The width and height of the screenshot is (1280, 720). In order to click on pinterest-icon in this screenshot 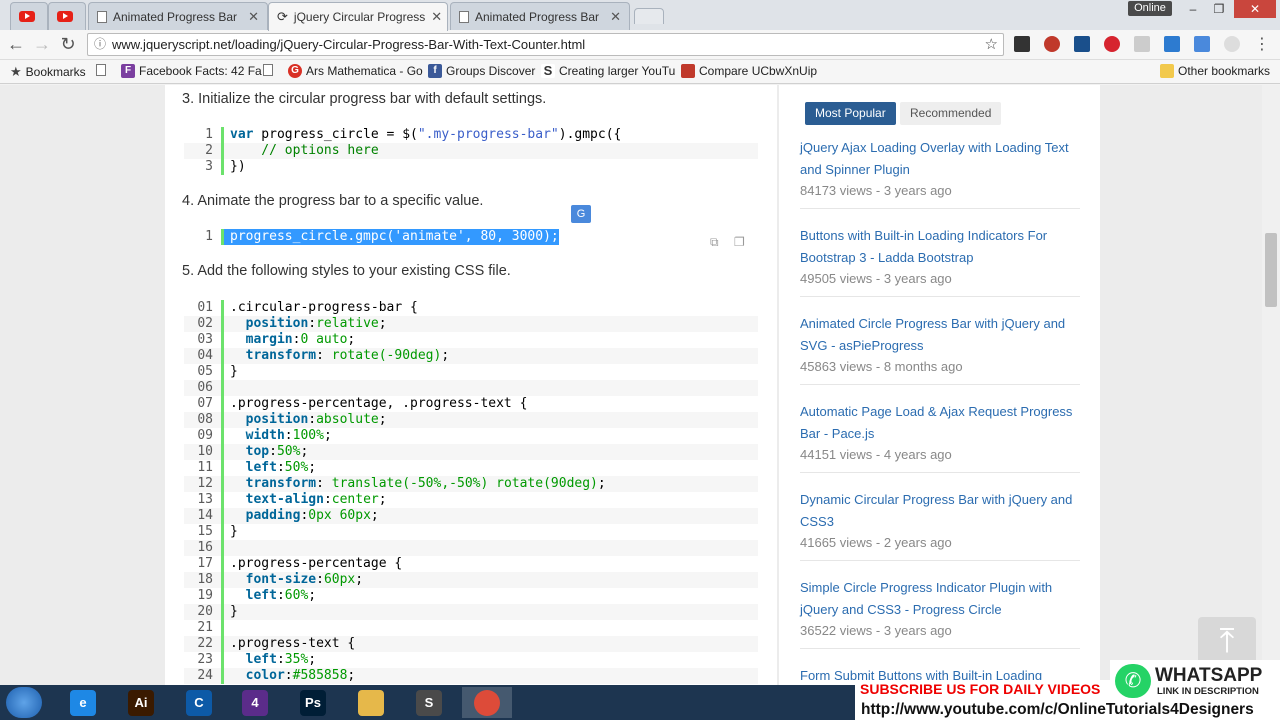, I will do `click(1112, 44)`.